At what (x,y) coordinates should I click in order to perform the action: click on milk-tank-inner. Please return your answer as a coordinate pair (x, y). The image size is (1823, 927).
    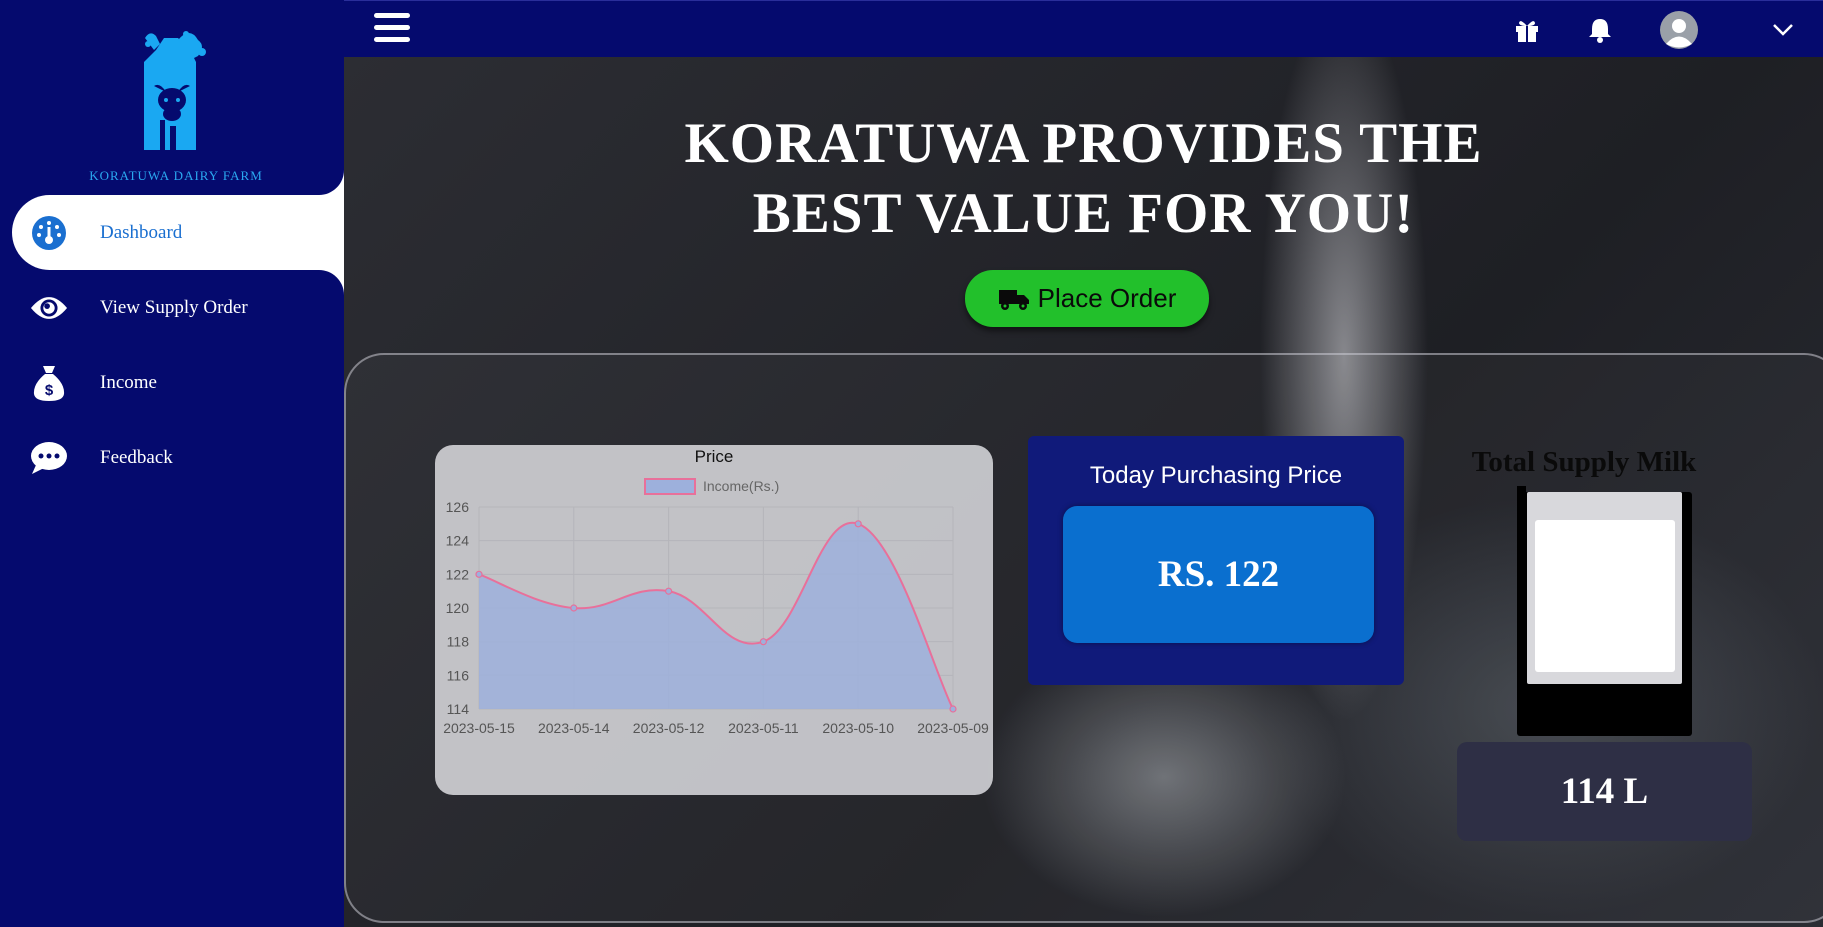
    Looking at the image, I should click on (1604, 588).